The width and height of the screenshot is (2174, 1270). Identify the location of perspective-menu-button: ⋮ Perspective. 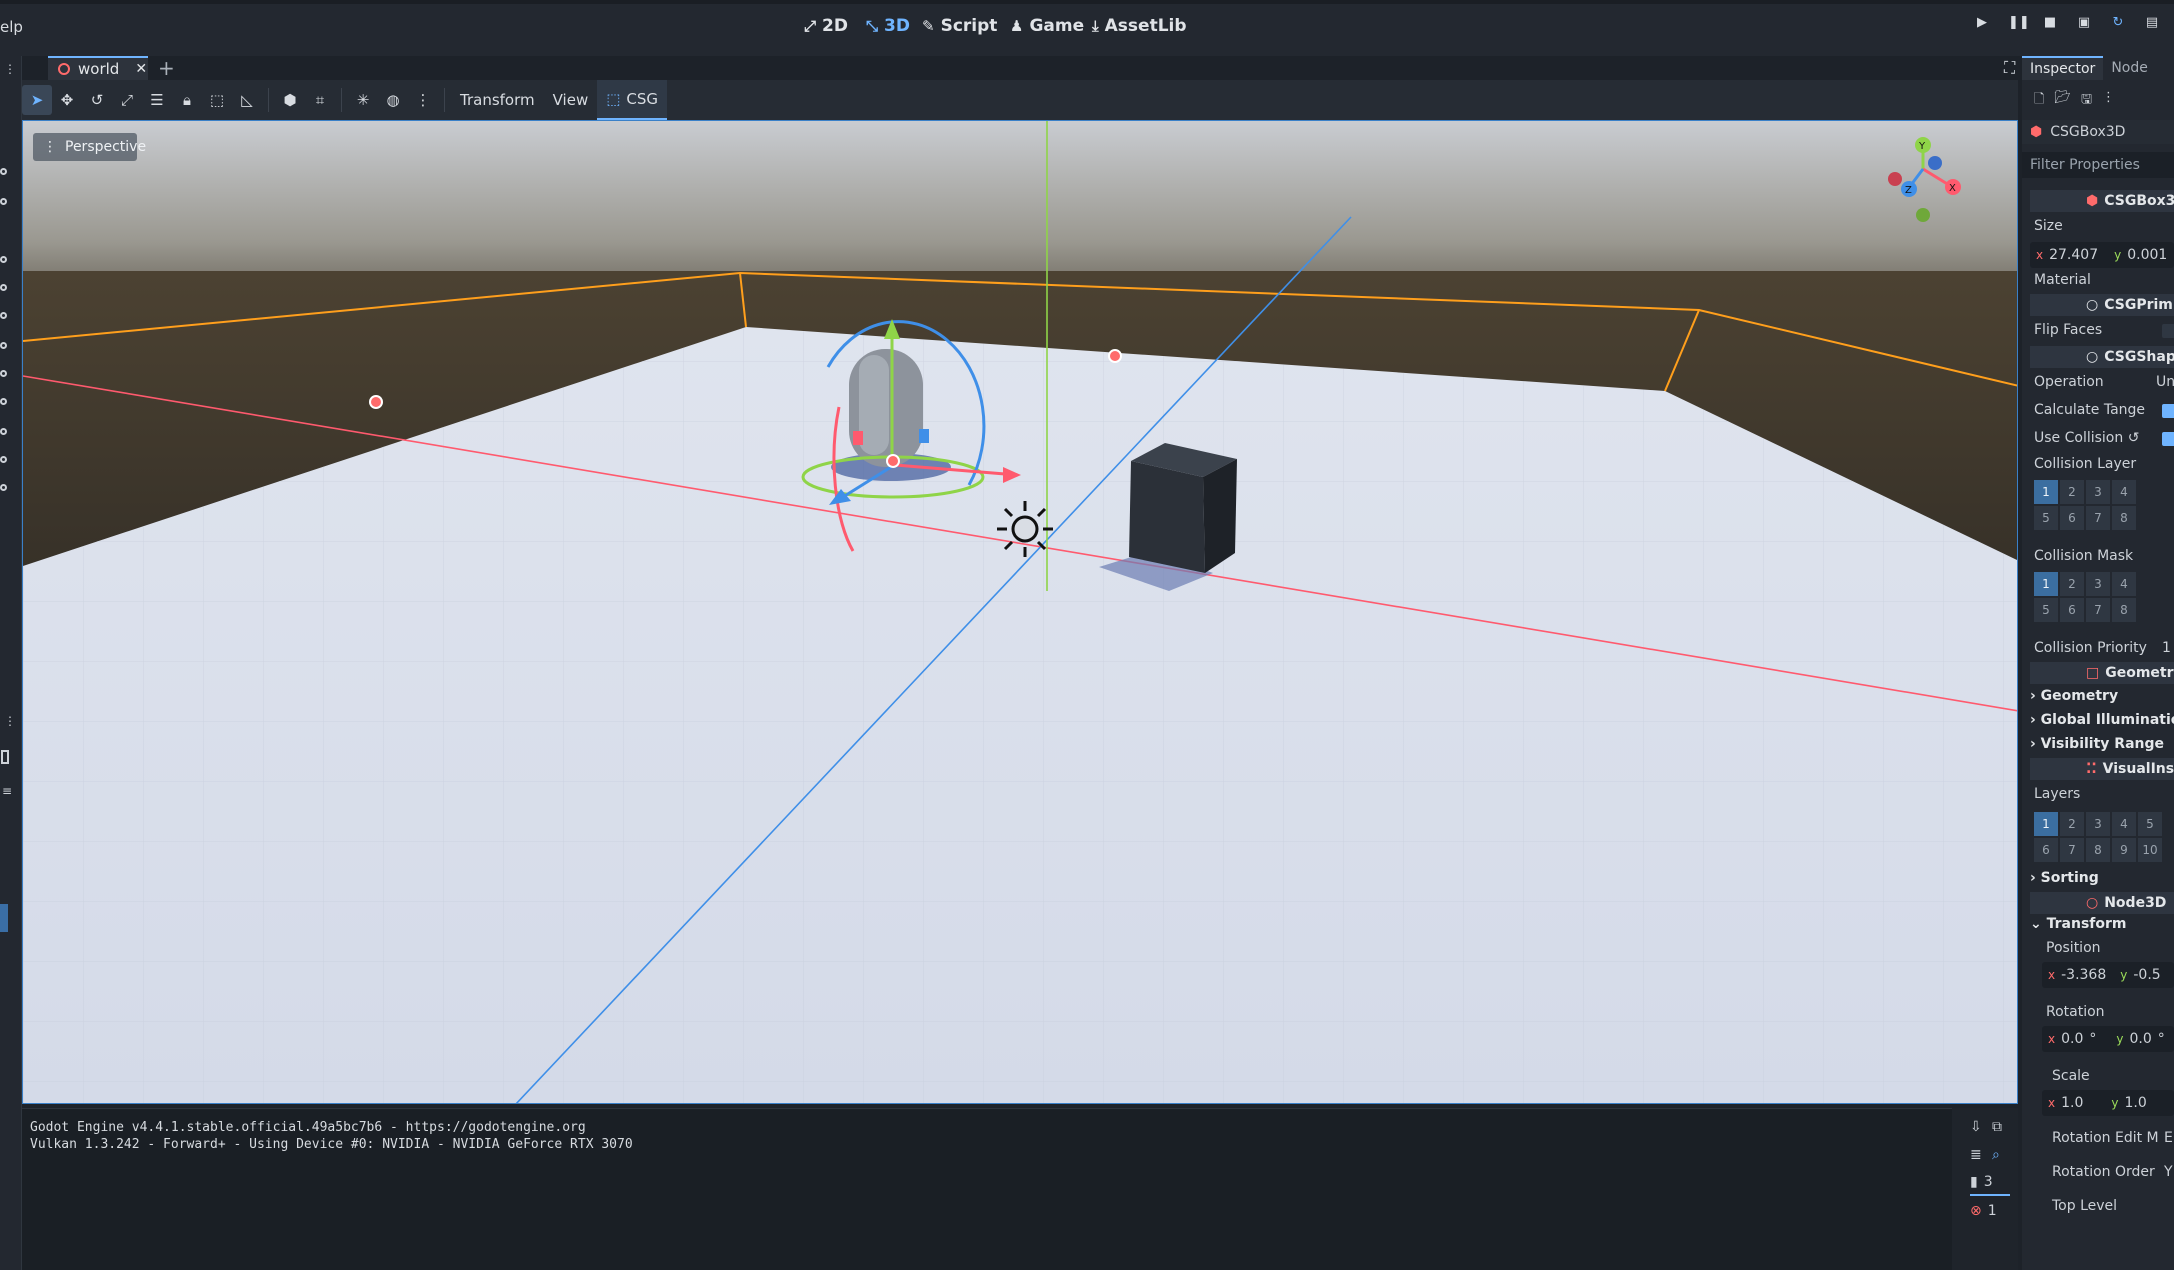
(89, 147).